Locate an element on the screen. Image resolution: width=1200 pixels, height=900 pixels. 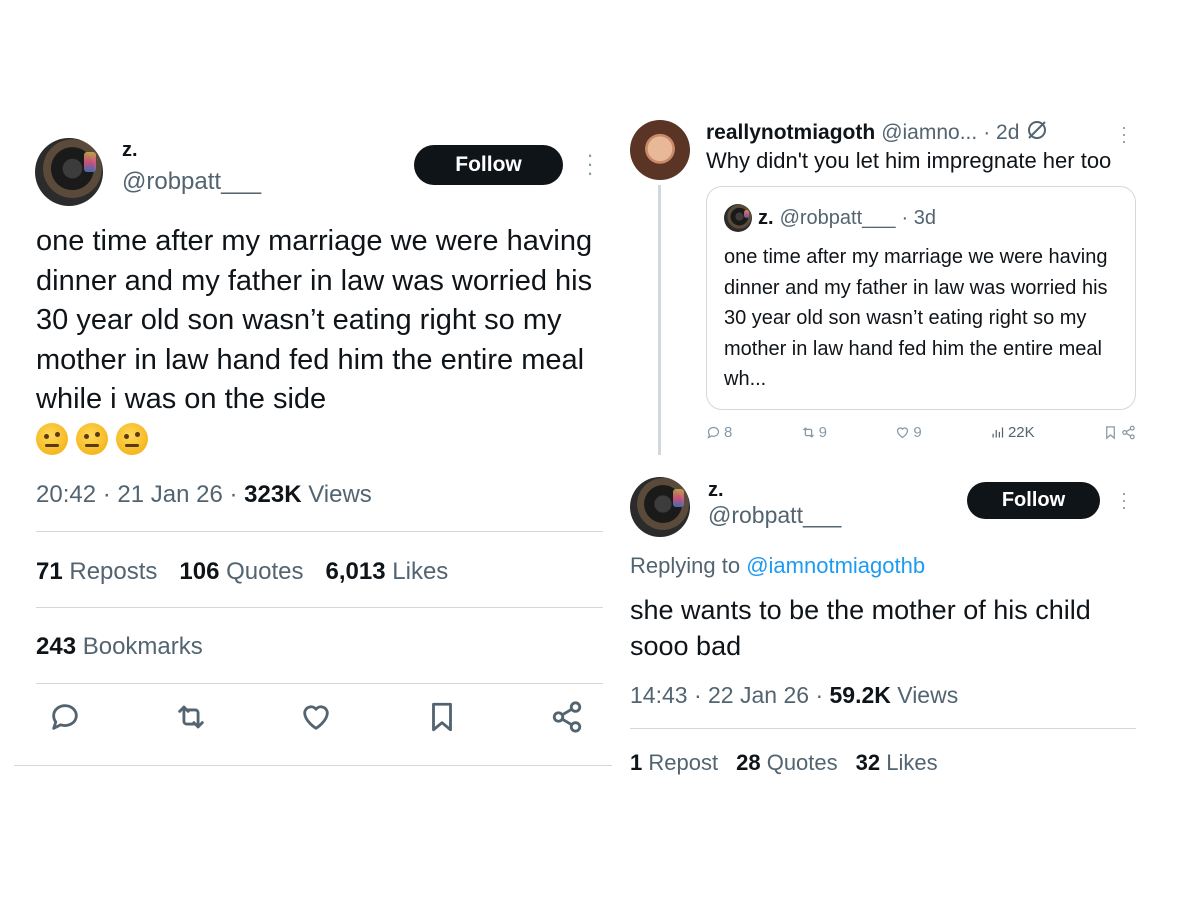
quote-tweet-action-bar: 8 9 9 22K is located at coordinates (921, 432).